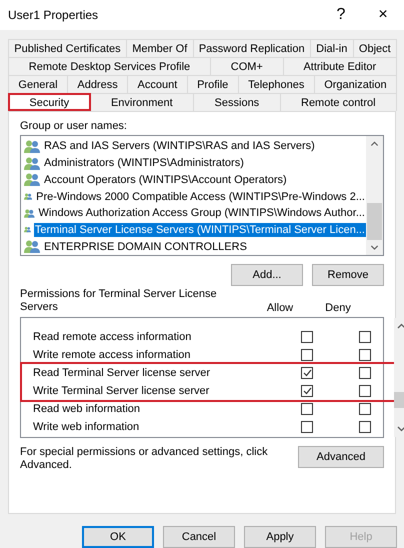 The height and width of the screenshot is (548, 404). I want to click on dialog-button: Apply, so click(280, 537).